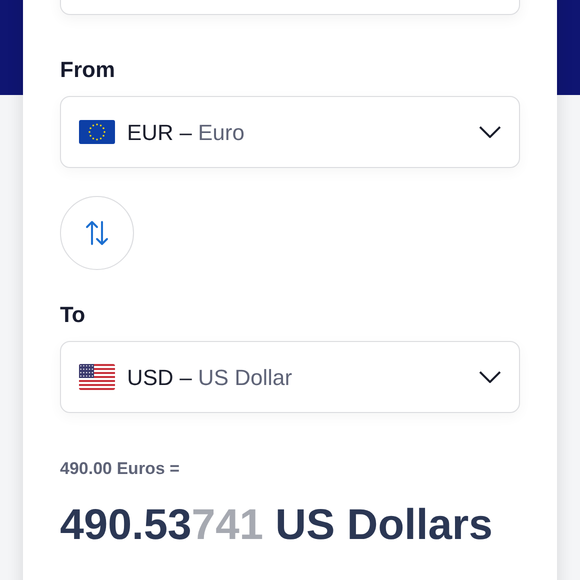 This screenshot has width=580, height=580. I want to click on currency-select: EUR – Euro, so click(290, 132).